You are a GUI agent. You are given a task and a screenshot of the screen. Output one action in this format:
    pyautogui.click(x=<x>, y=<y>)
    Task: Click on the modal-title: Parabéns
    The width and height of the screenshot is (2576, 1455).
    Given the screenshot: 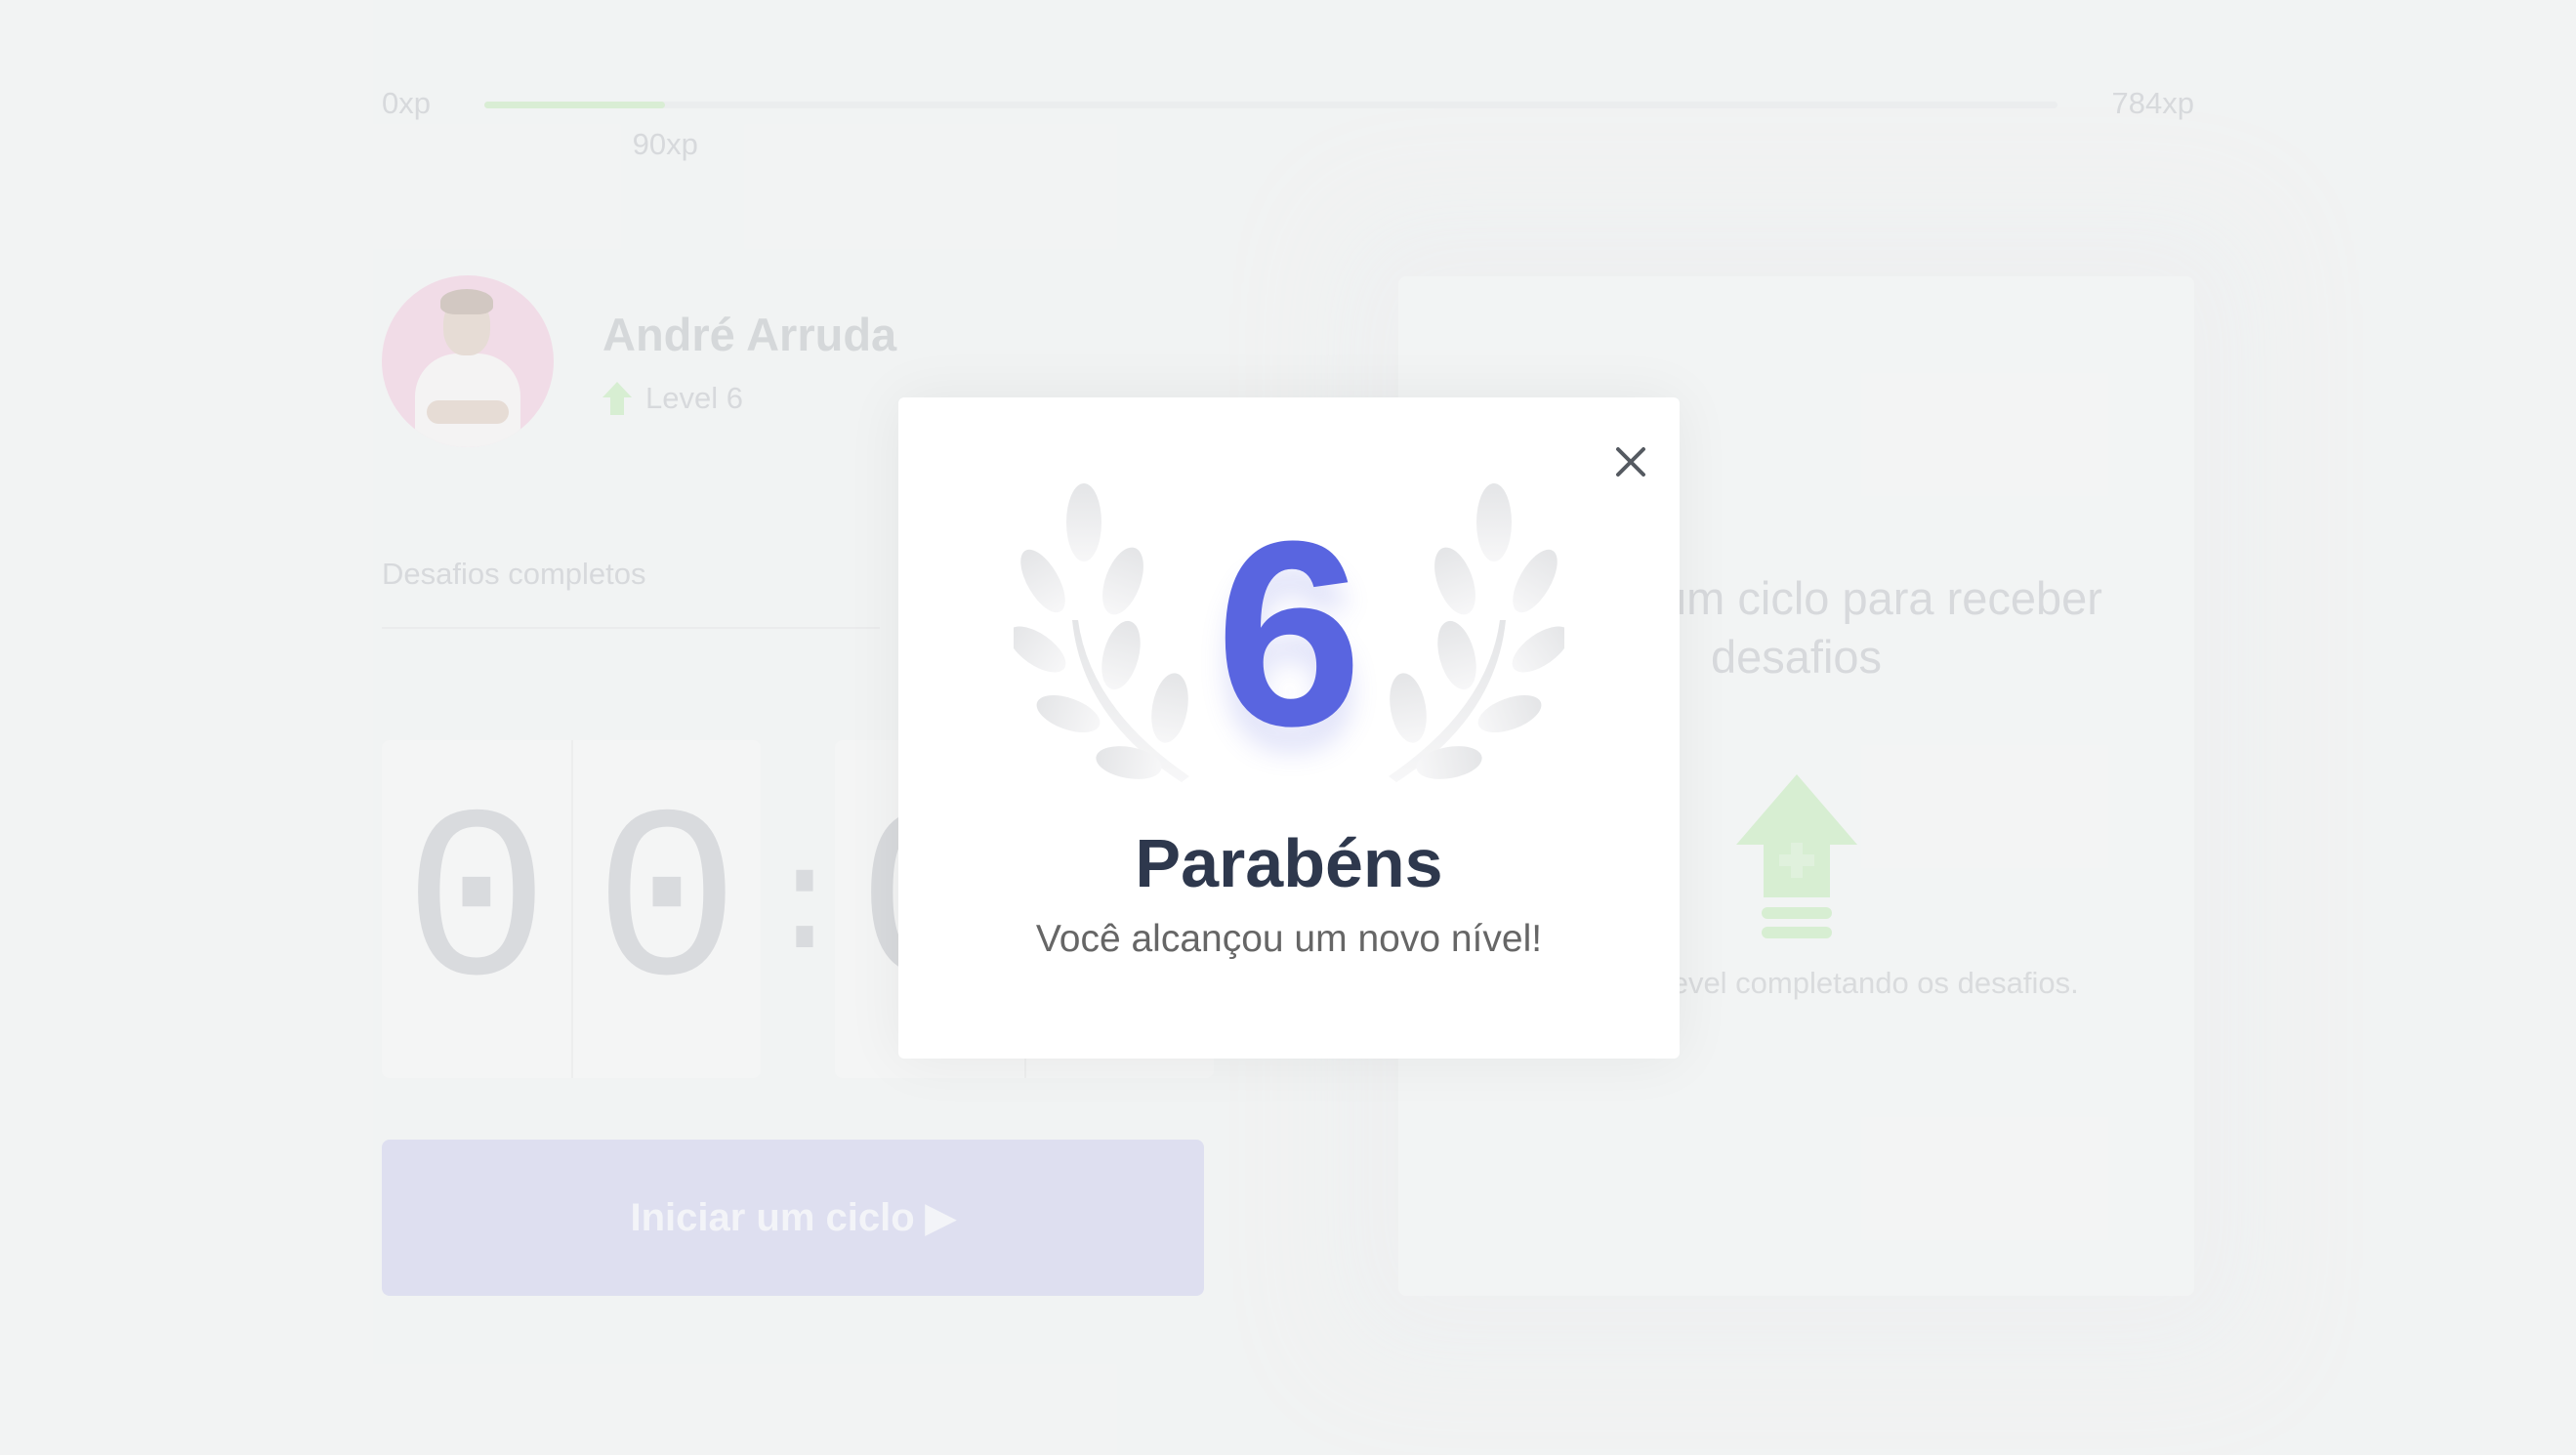 What is the action you would take?
    pyautogui.click(x=1289, y=863)
    